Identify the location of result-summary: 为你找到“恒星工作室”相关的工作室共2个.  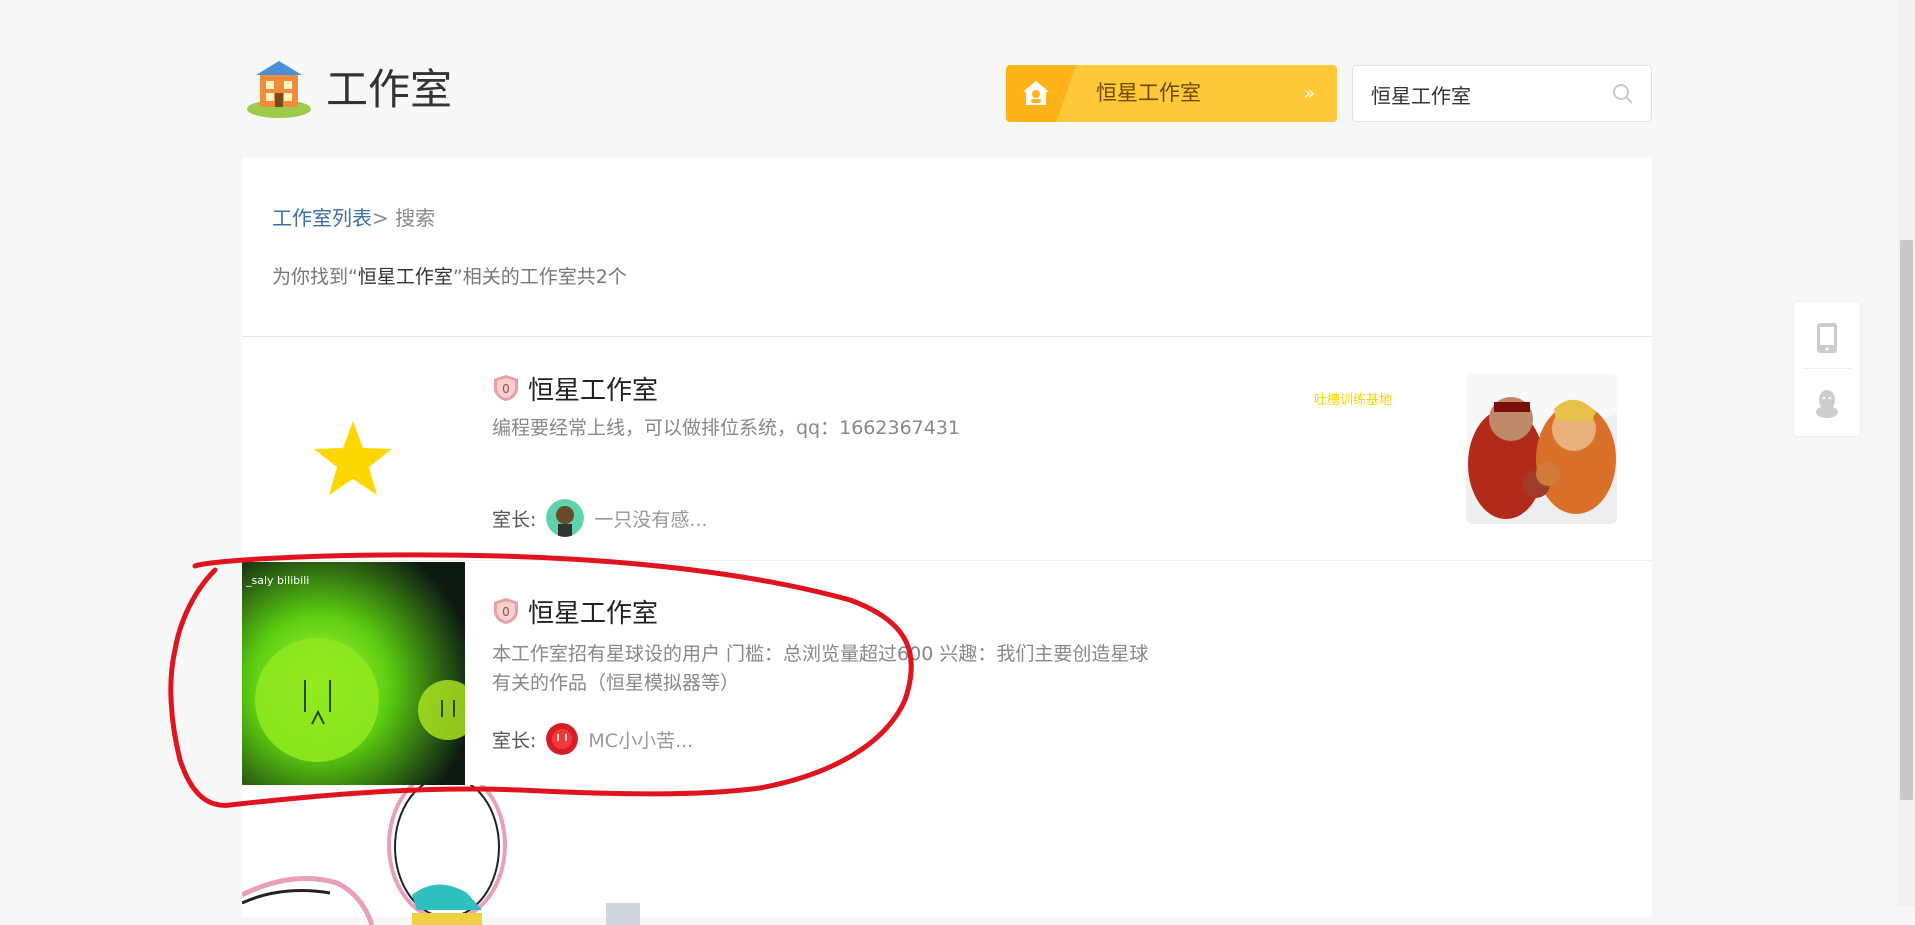
(449, 277).